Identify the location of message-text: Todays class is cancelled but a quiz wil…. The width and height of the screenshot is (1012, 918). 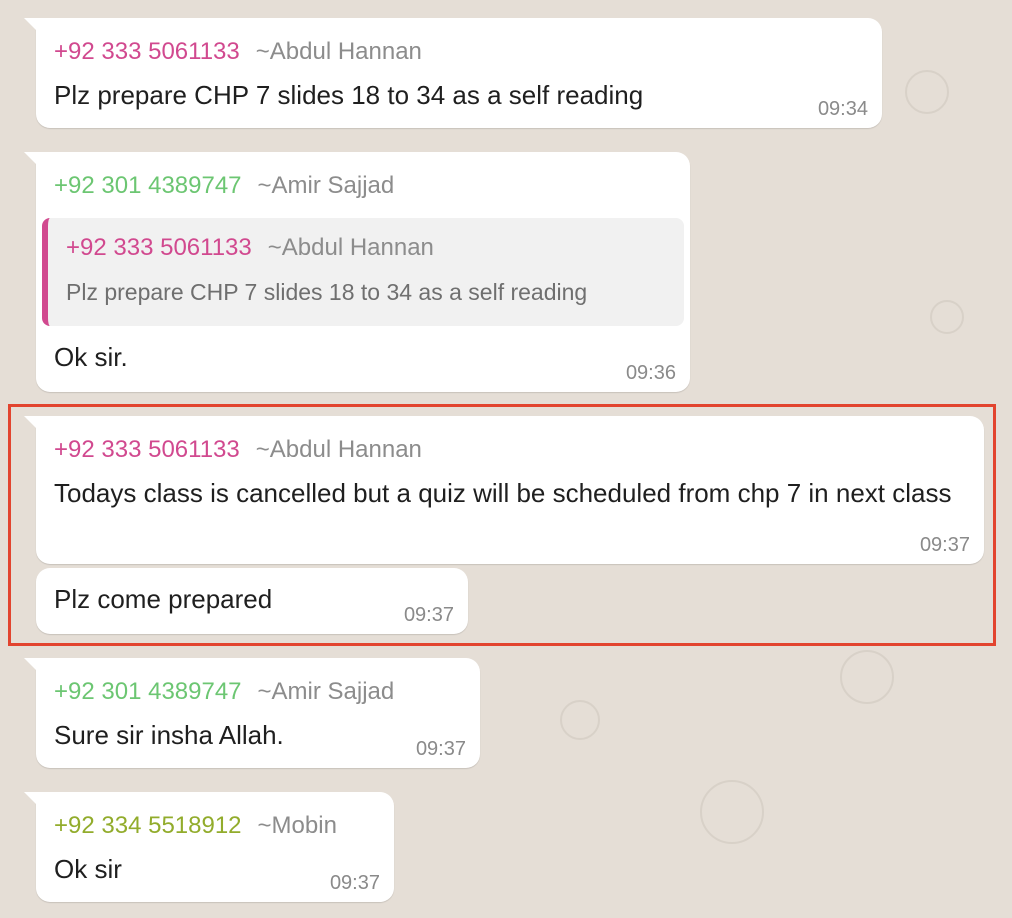
(503, 493).